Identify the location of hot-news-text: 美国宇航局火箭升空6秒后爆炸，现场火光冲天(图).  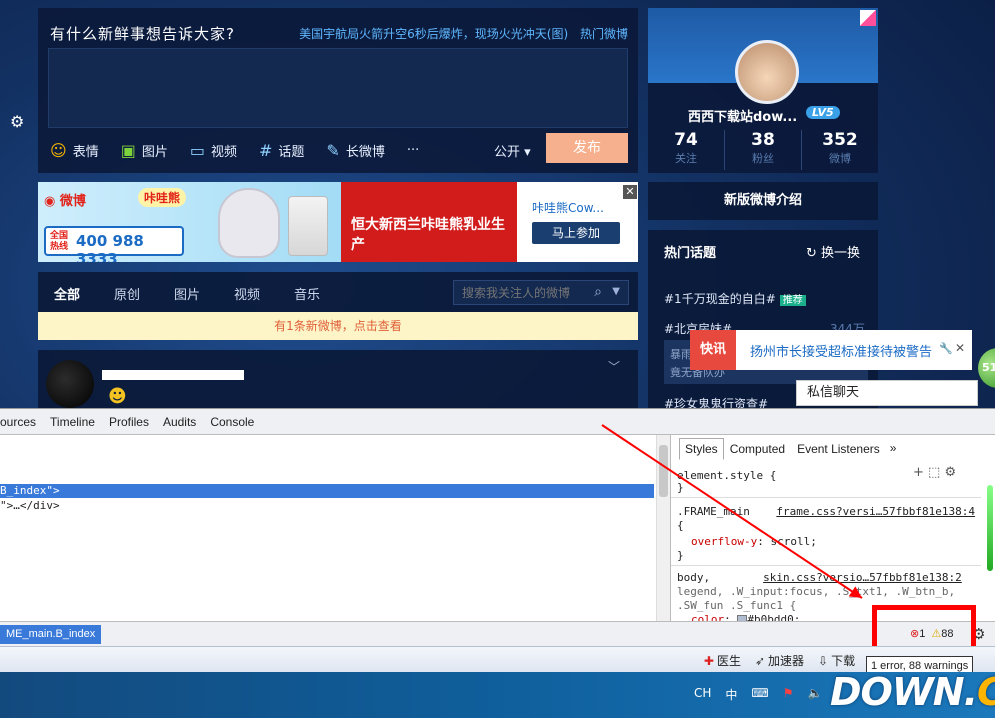
(433, 34).